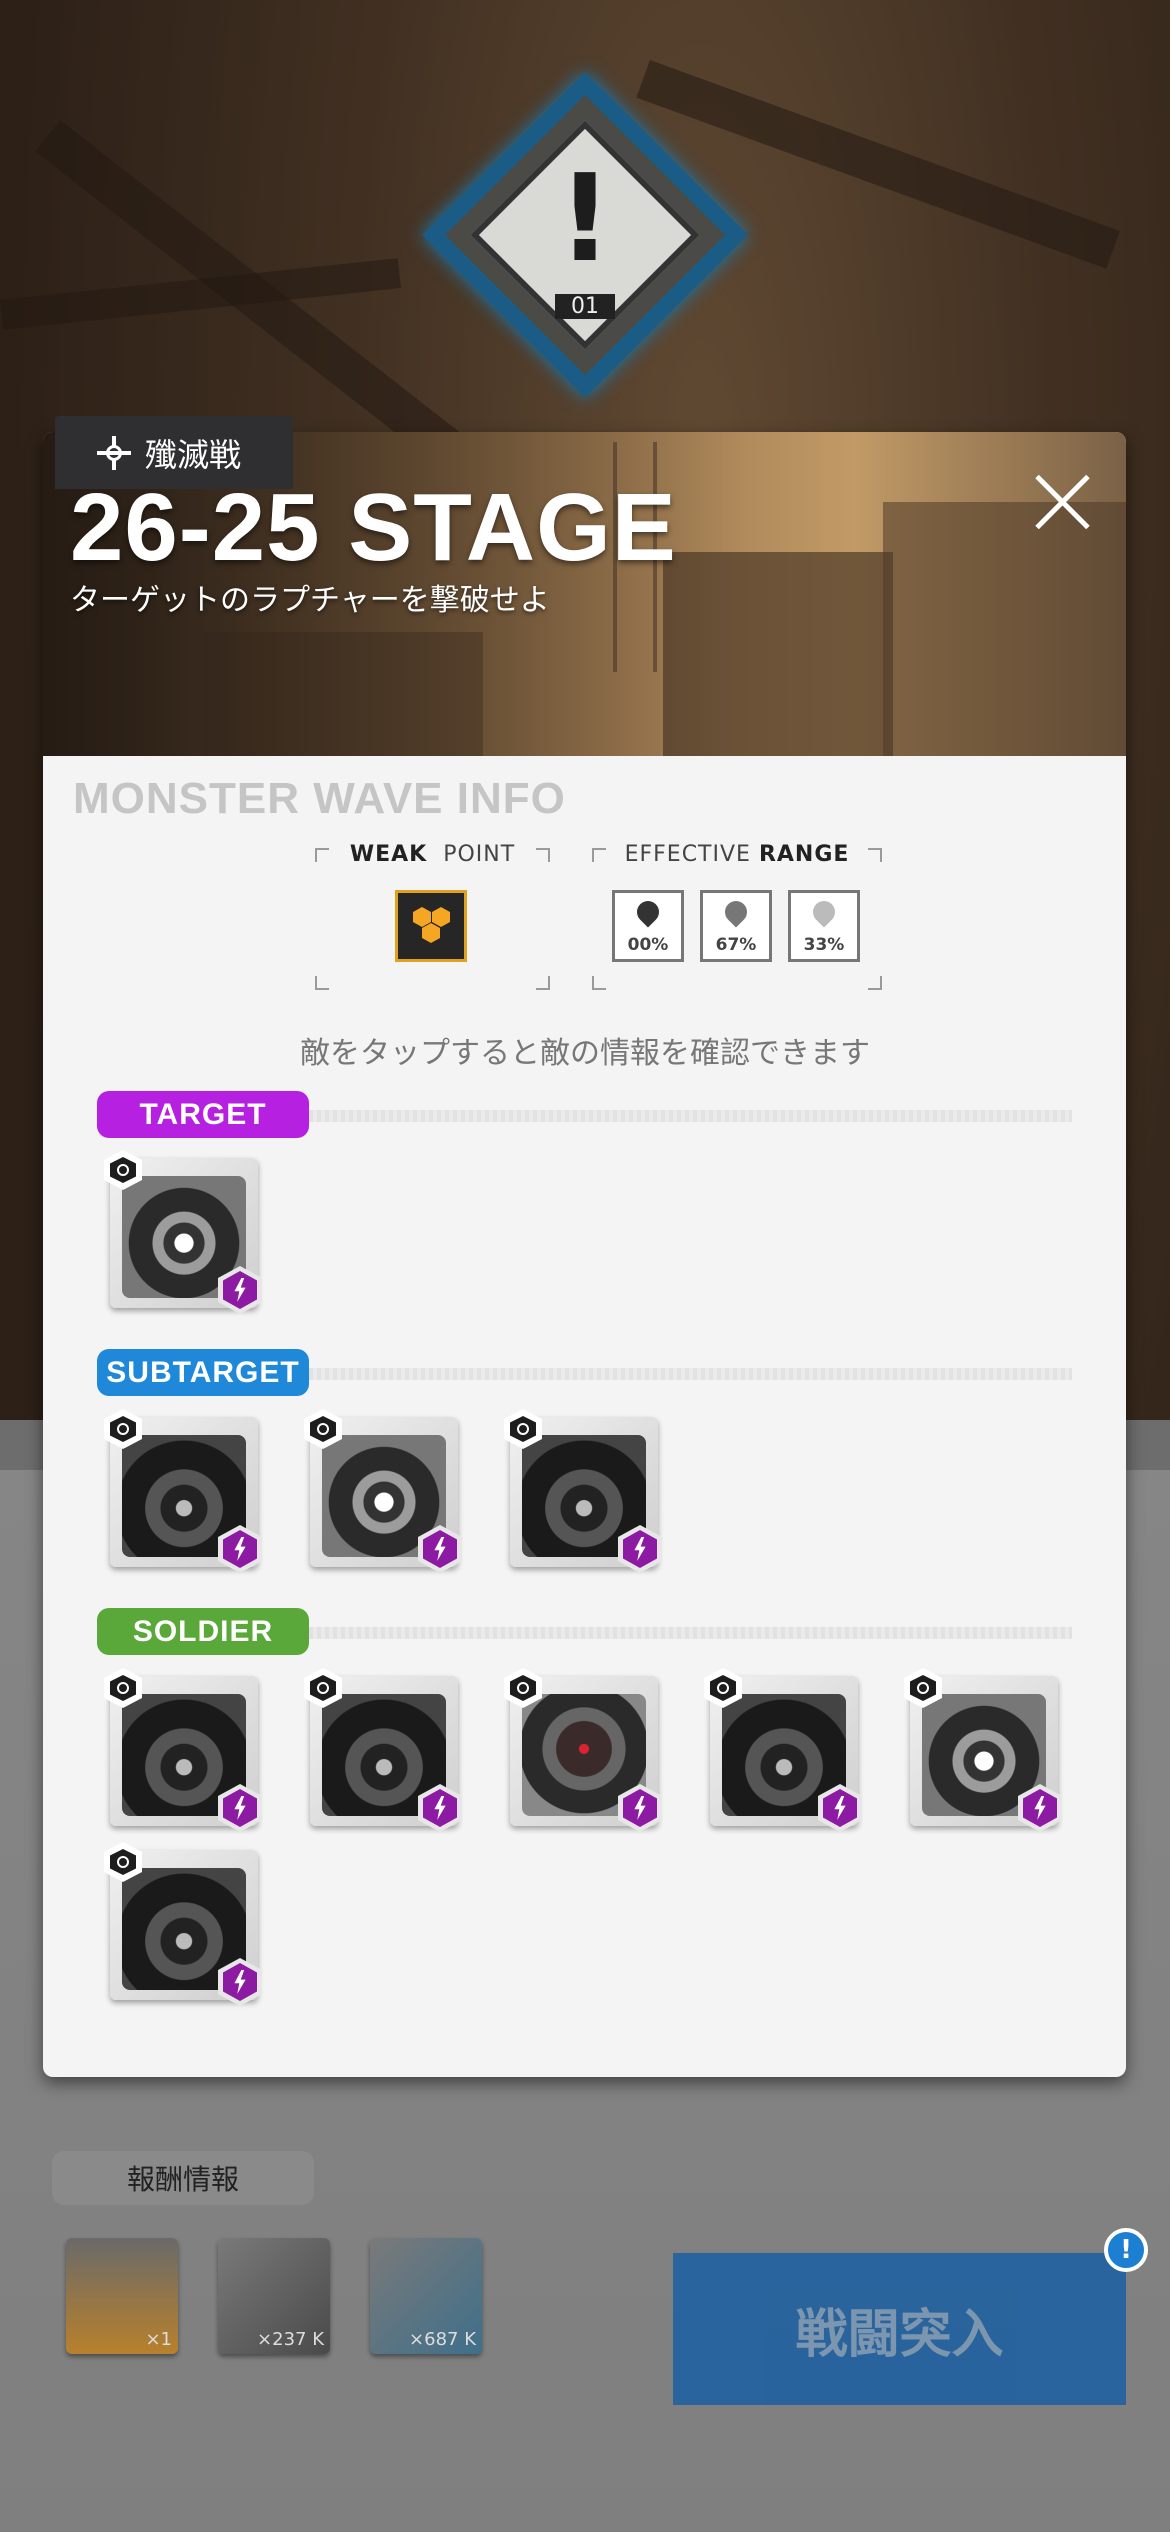 This screenshot has width=1170, height=2532. Describe the element at coordinates (1062, 502) in the screenshot. I see `close-button` at that location.